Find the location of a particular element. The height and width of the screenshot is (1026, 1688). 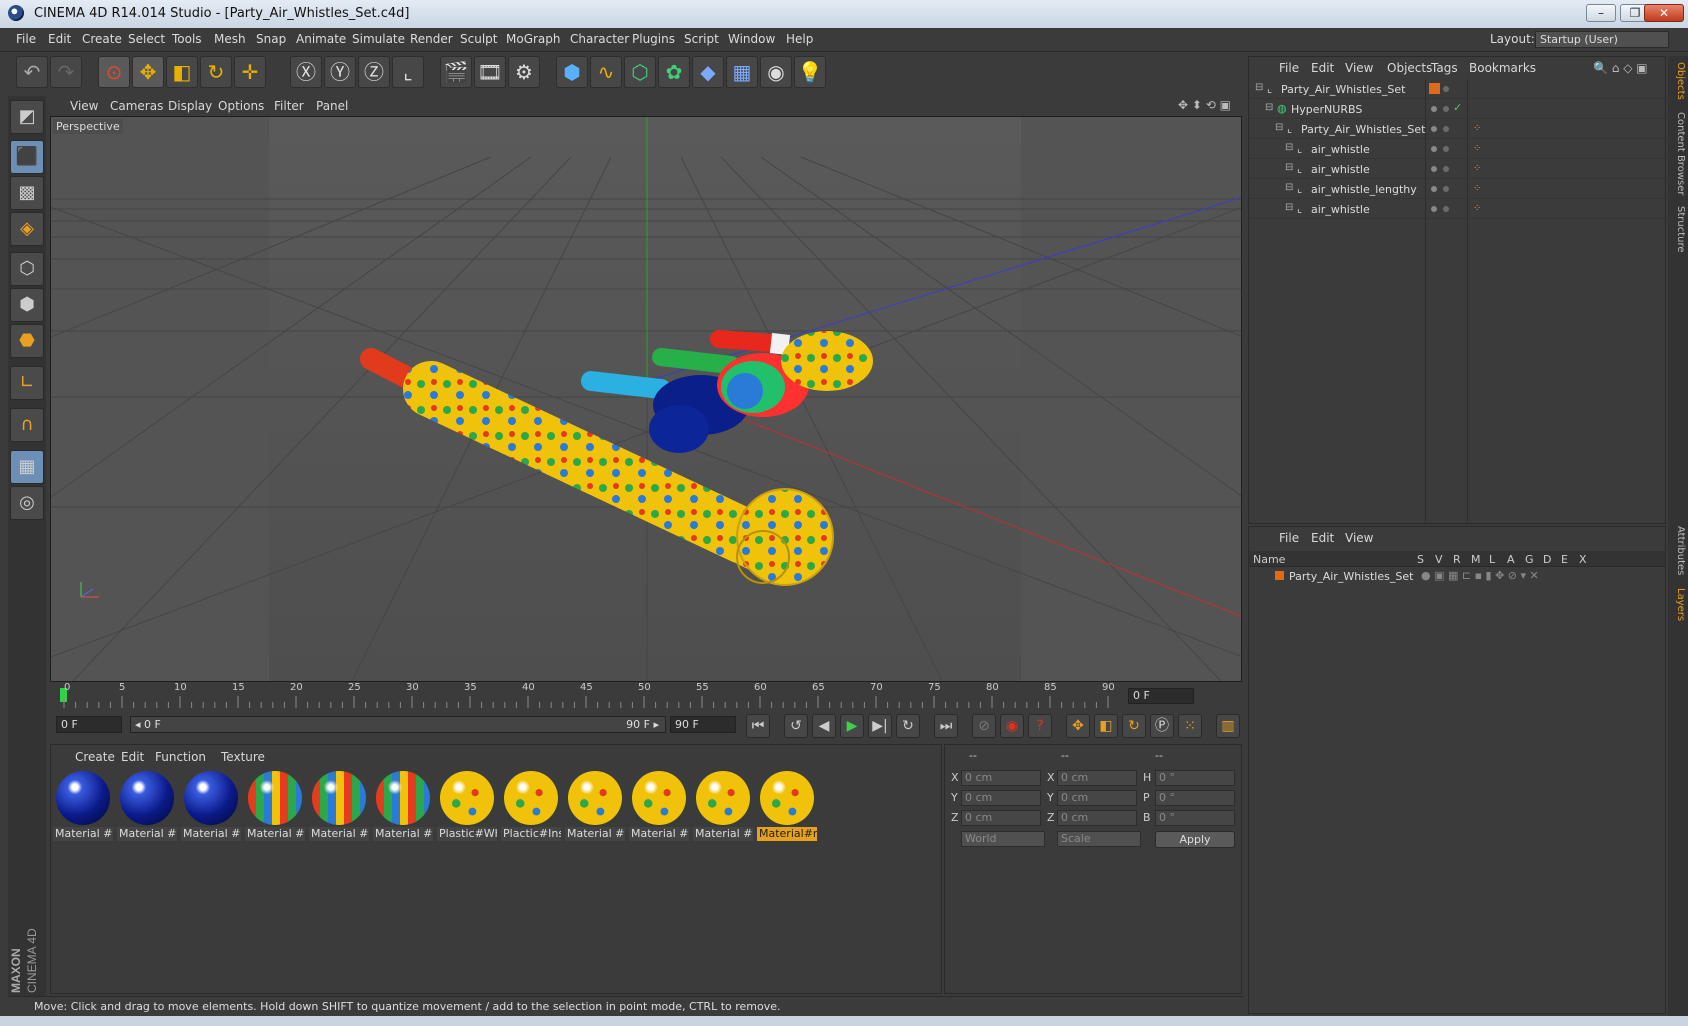

next-frame-icon: ▶| is located at coordinates (880, 726).